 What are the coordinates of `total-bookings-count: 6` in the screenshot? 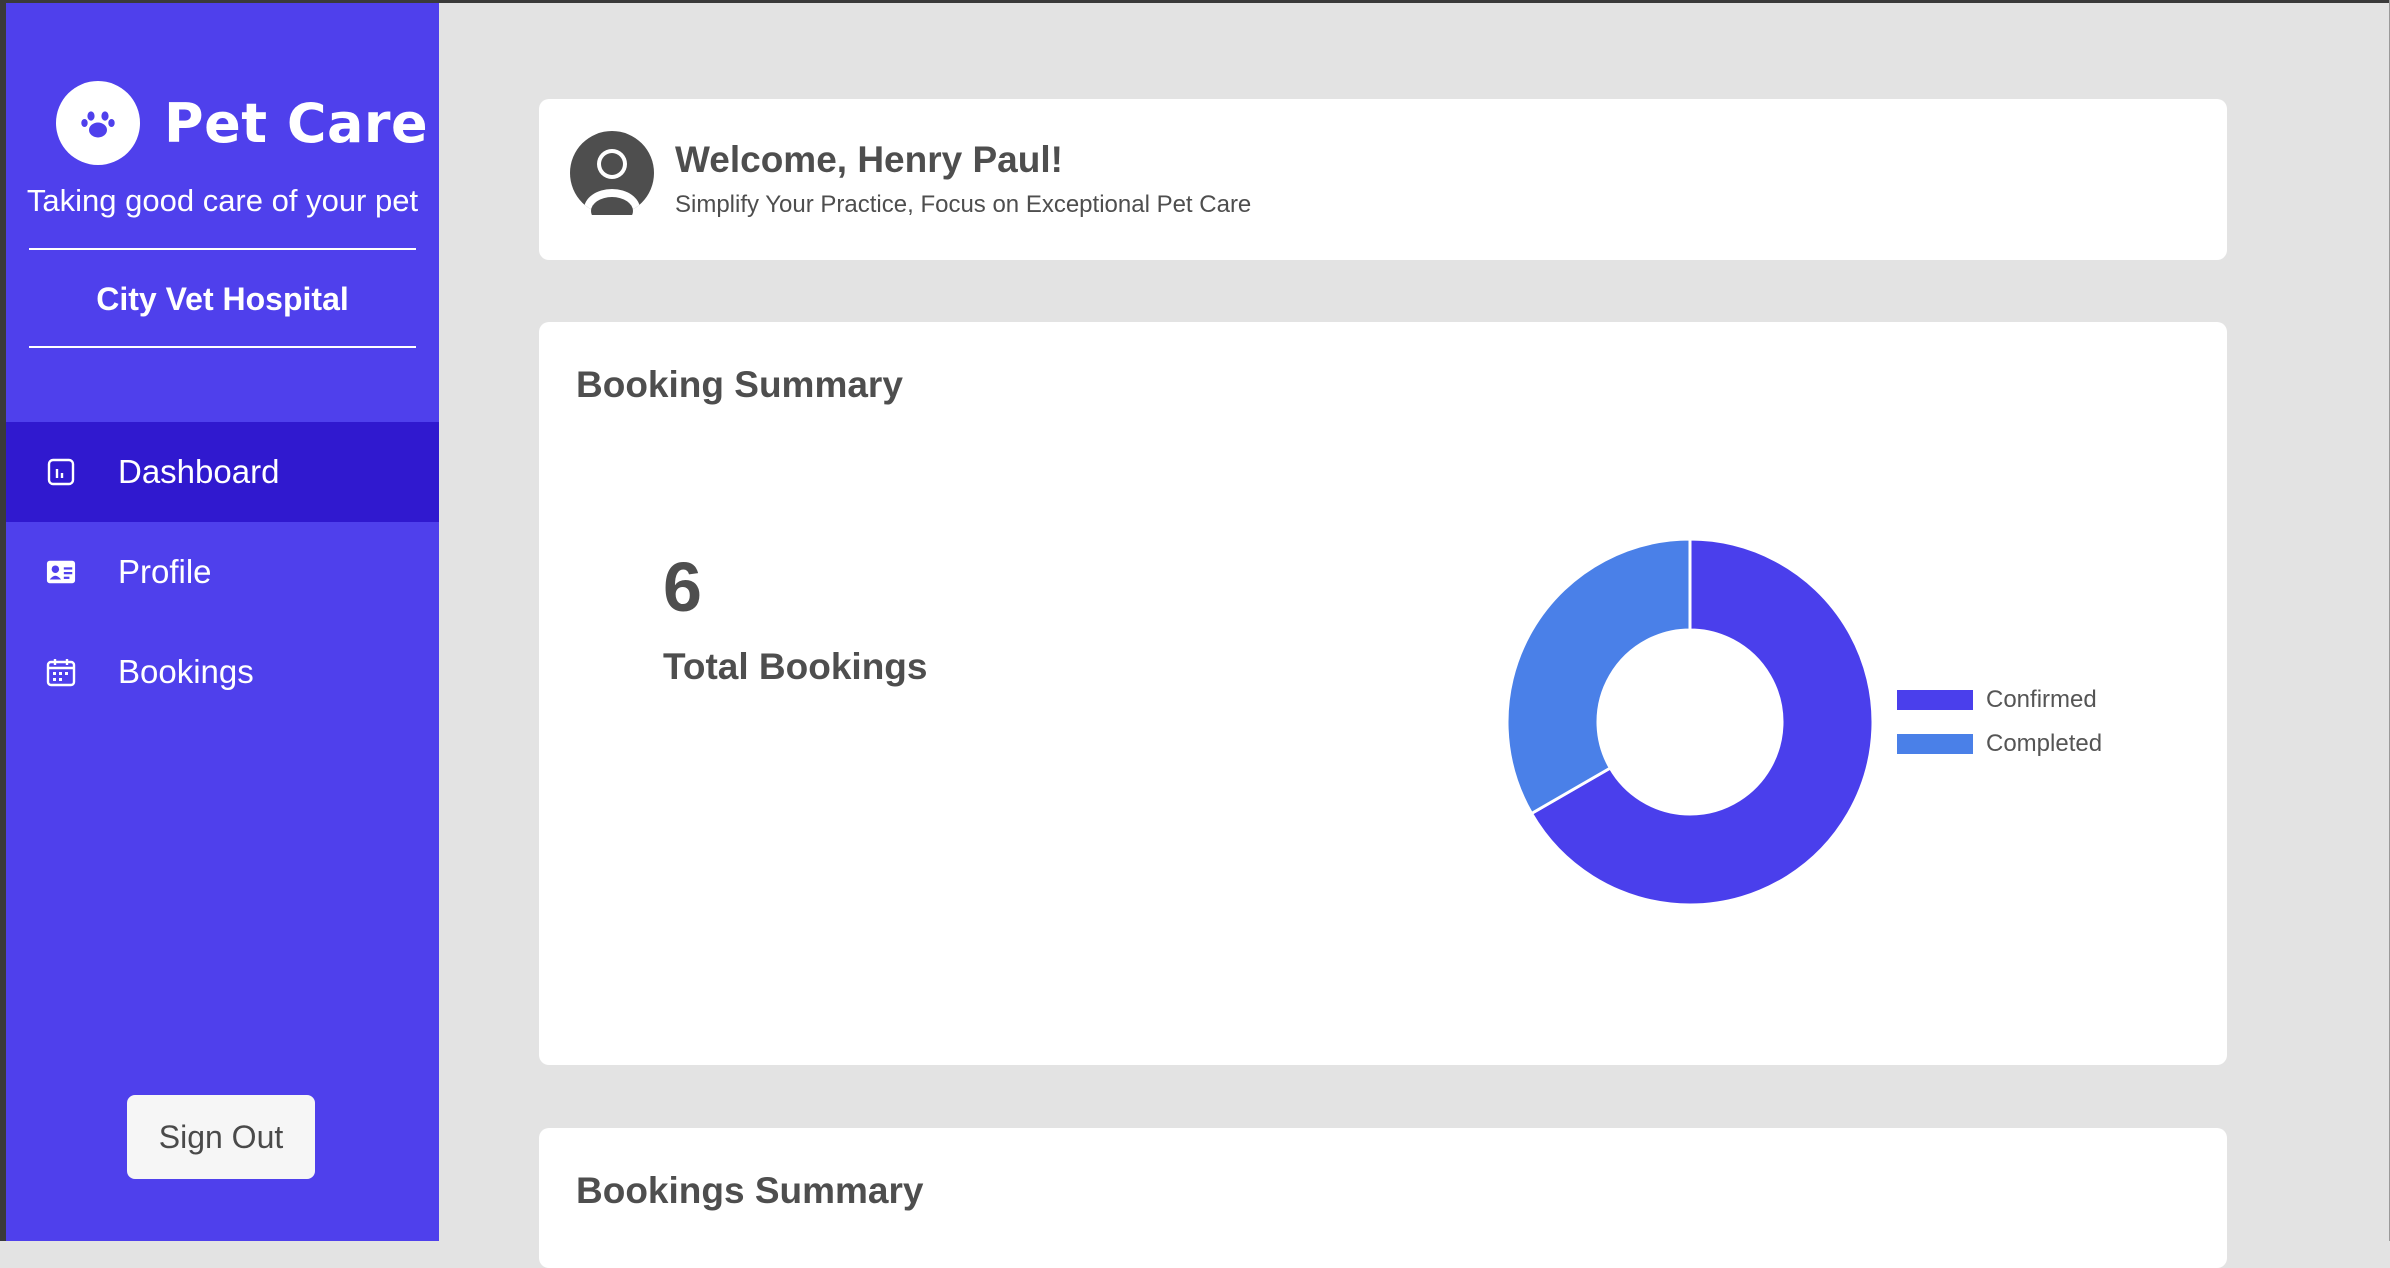 It's located at (682, 587).